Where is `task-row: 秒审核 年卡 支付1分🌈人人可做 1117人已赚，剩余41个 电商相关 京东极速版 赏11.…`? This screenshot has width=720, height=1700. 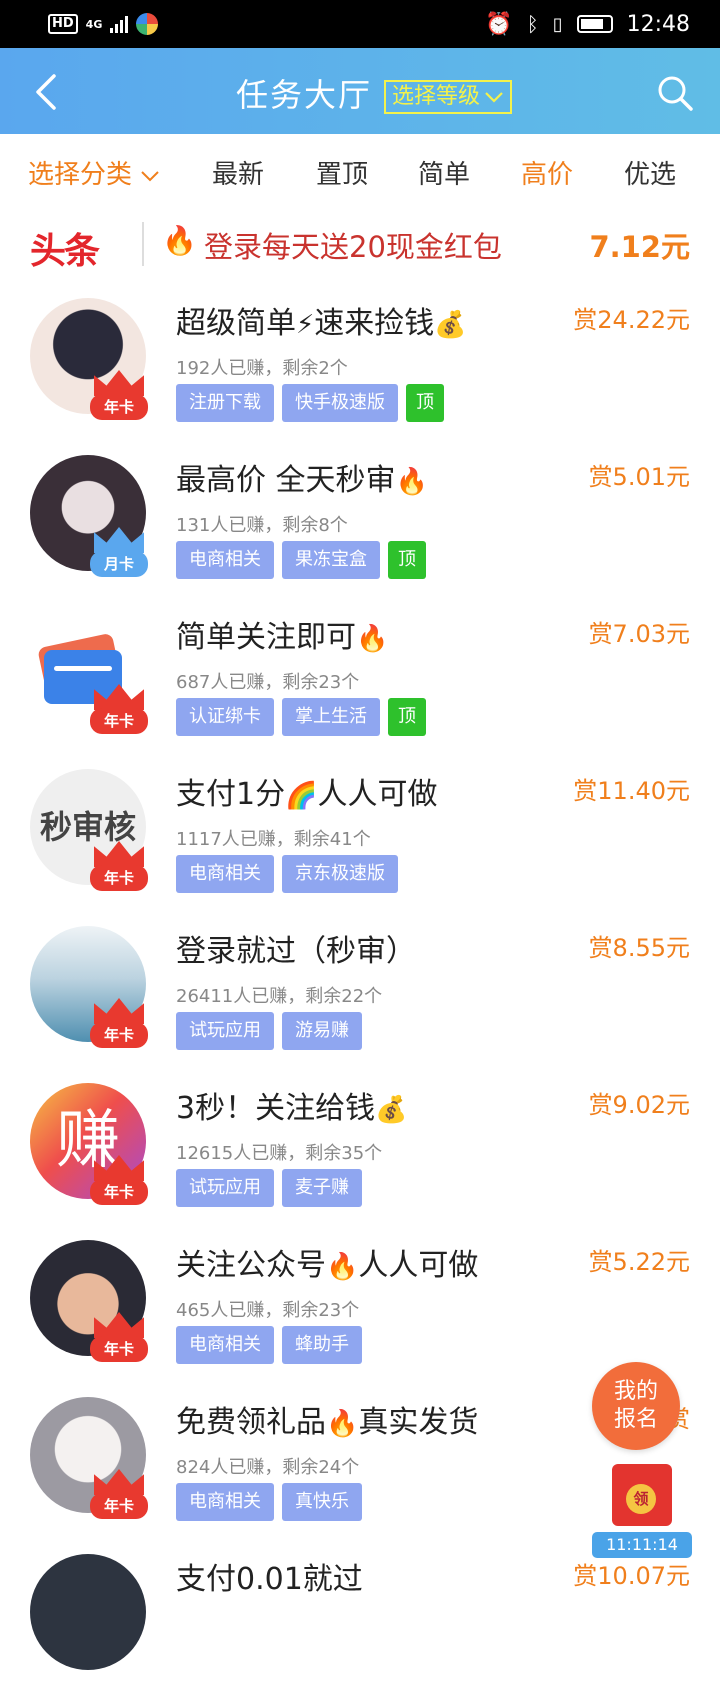 task-row: 秒审核 年卡 支付1分🌈人人可做 1117人已赚，剩余41个 电商相关 京东极速版 赏11.… is located at coordinates (360, 835).